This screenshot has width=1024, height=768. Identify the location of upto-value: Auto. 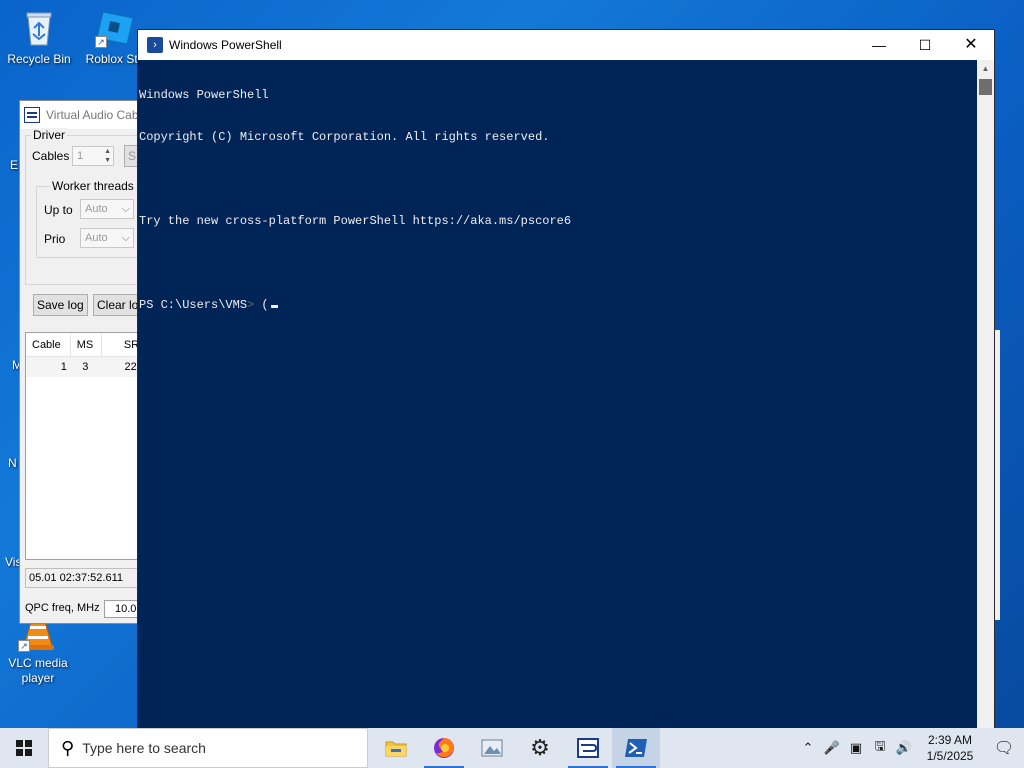
(96, 209).